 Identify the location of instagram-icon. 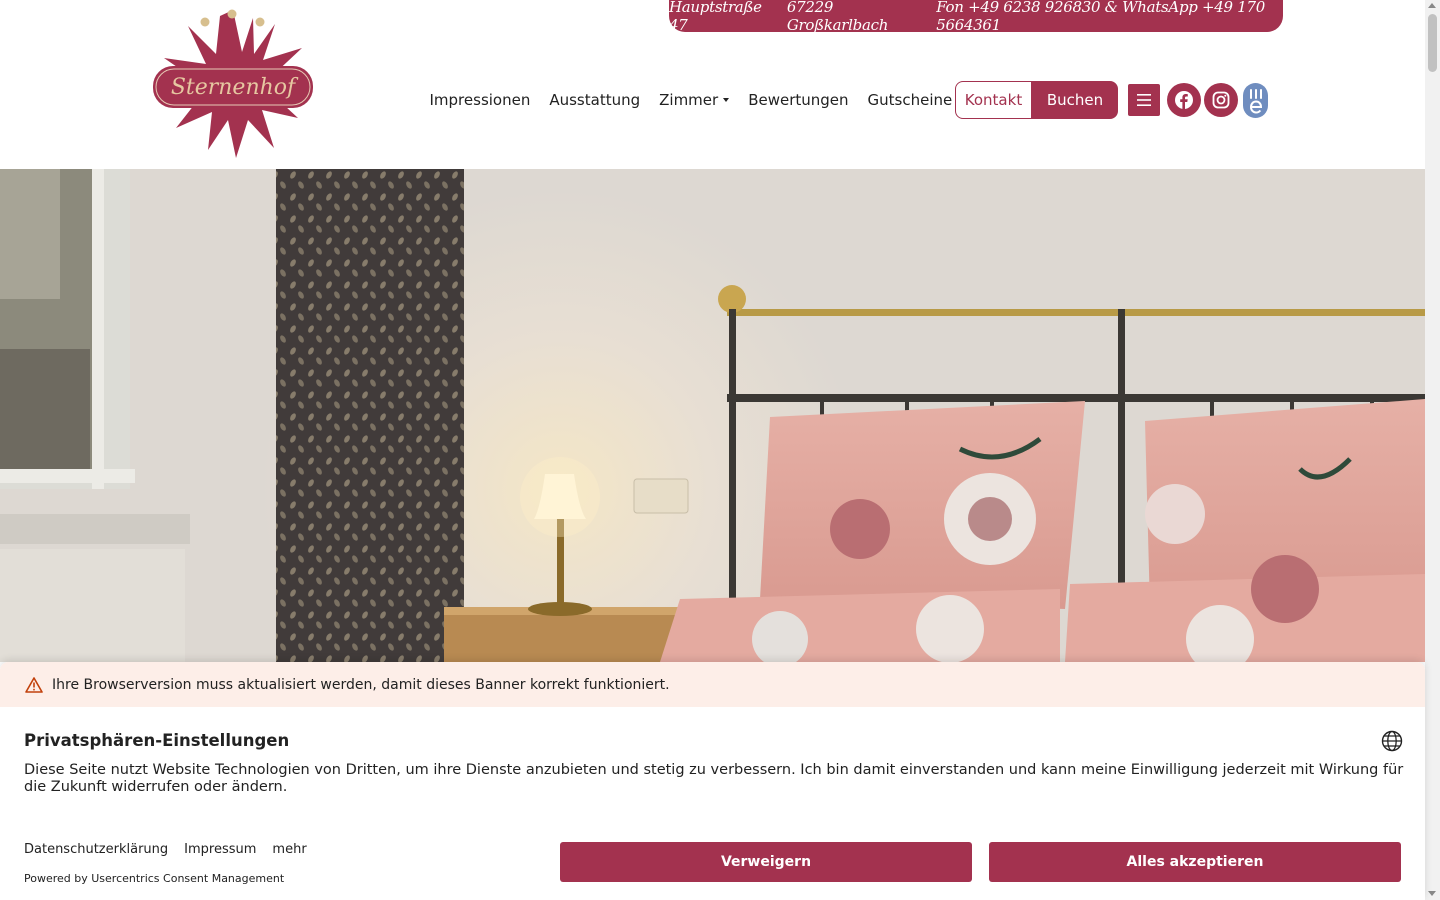
(1221, 100).